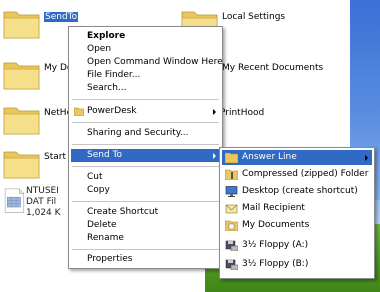 This screenshot has width=380, height=292. Describe the element at coordinates (297, 264) in the screenshot. I see `send-to-floppy-b: 3½ Floppy (B:)` at that location.